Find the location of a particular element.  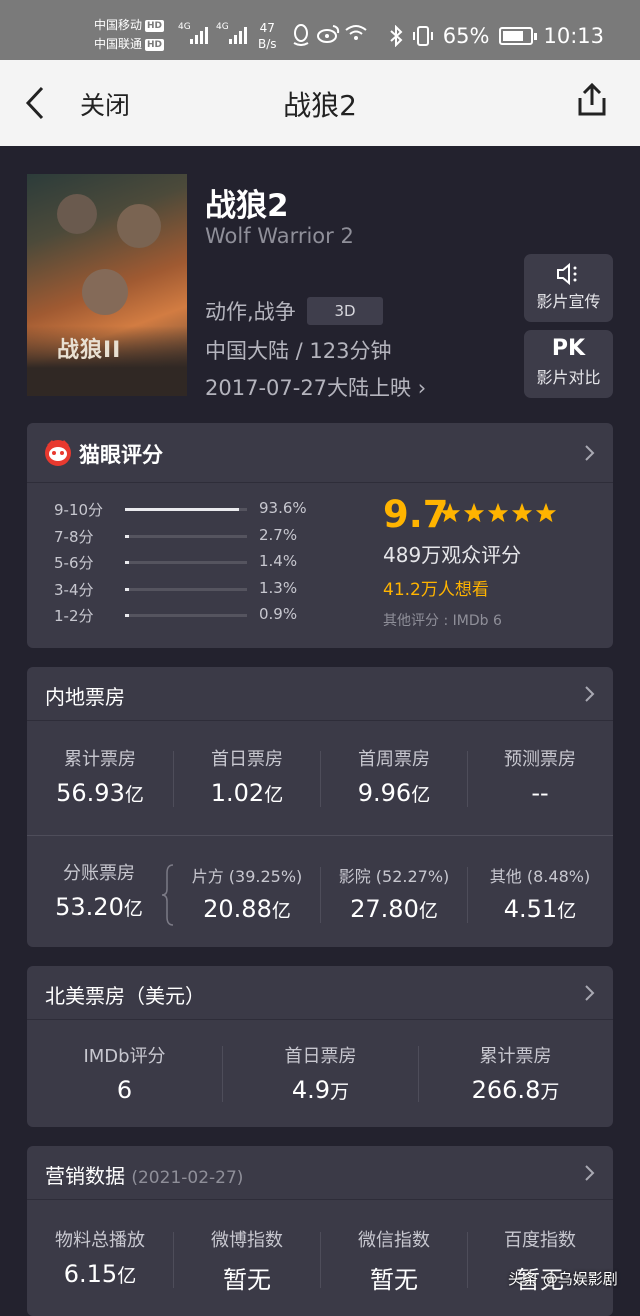

stat-value: 20.88 is located at coordinates (237, 909).